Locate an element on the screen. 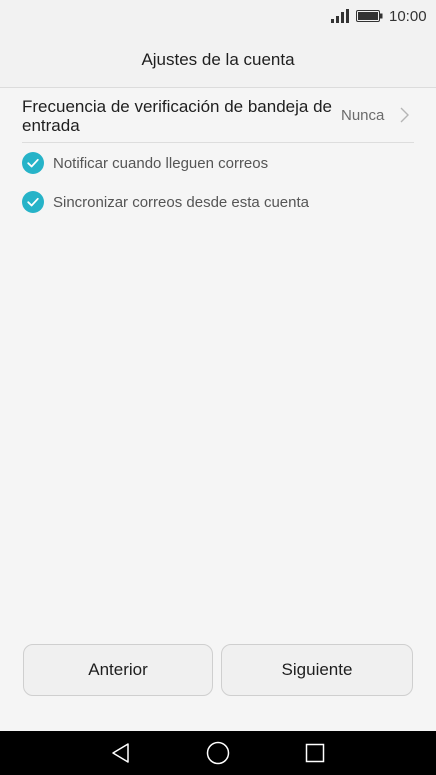 This screenshot has height=775, width=436. signal-icon is located at coordinates (340, 16).